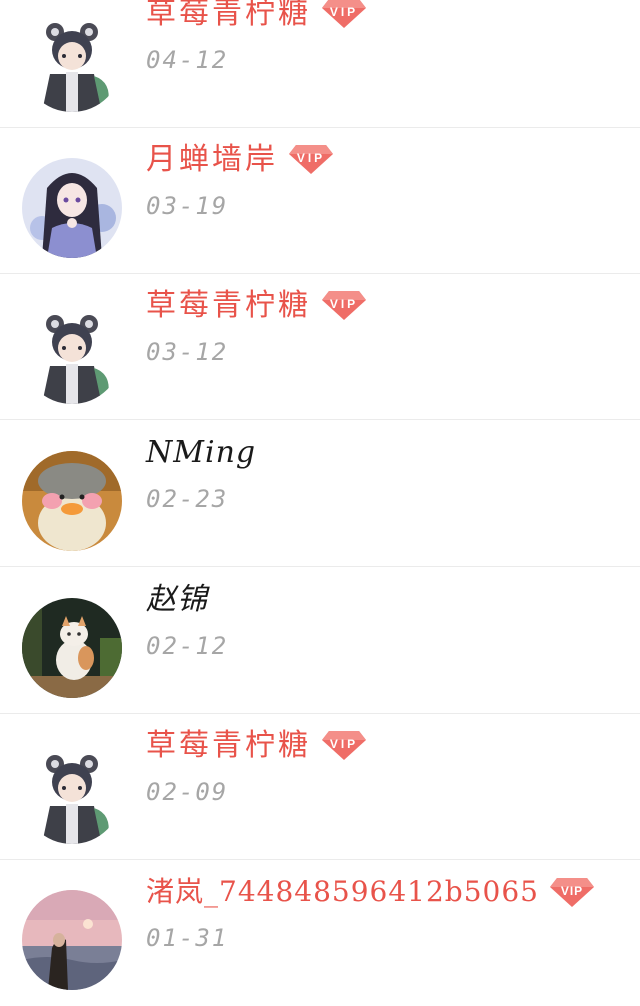  I want to click on user-name-text: 渚岚_744848596412b5065, so click(342, 891).